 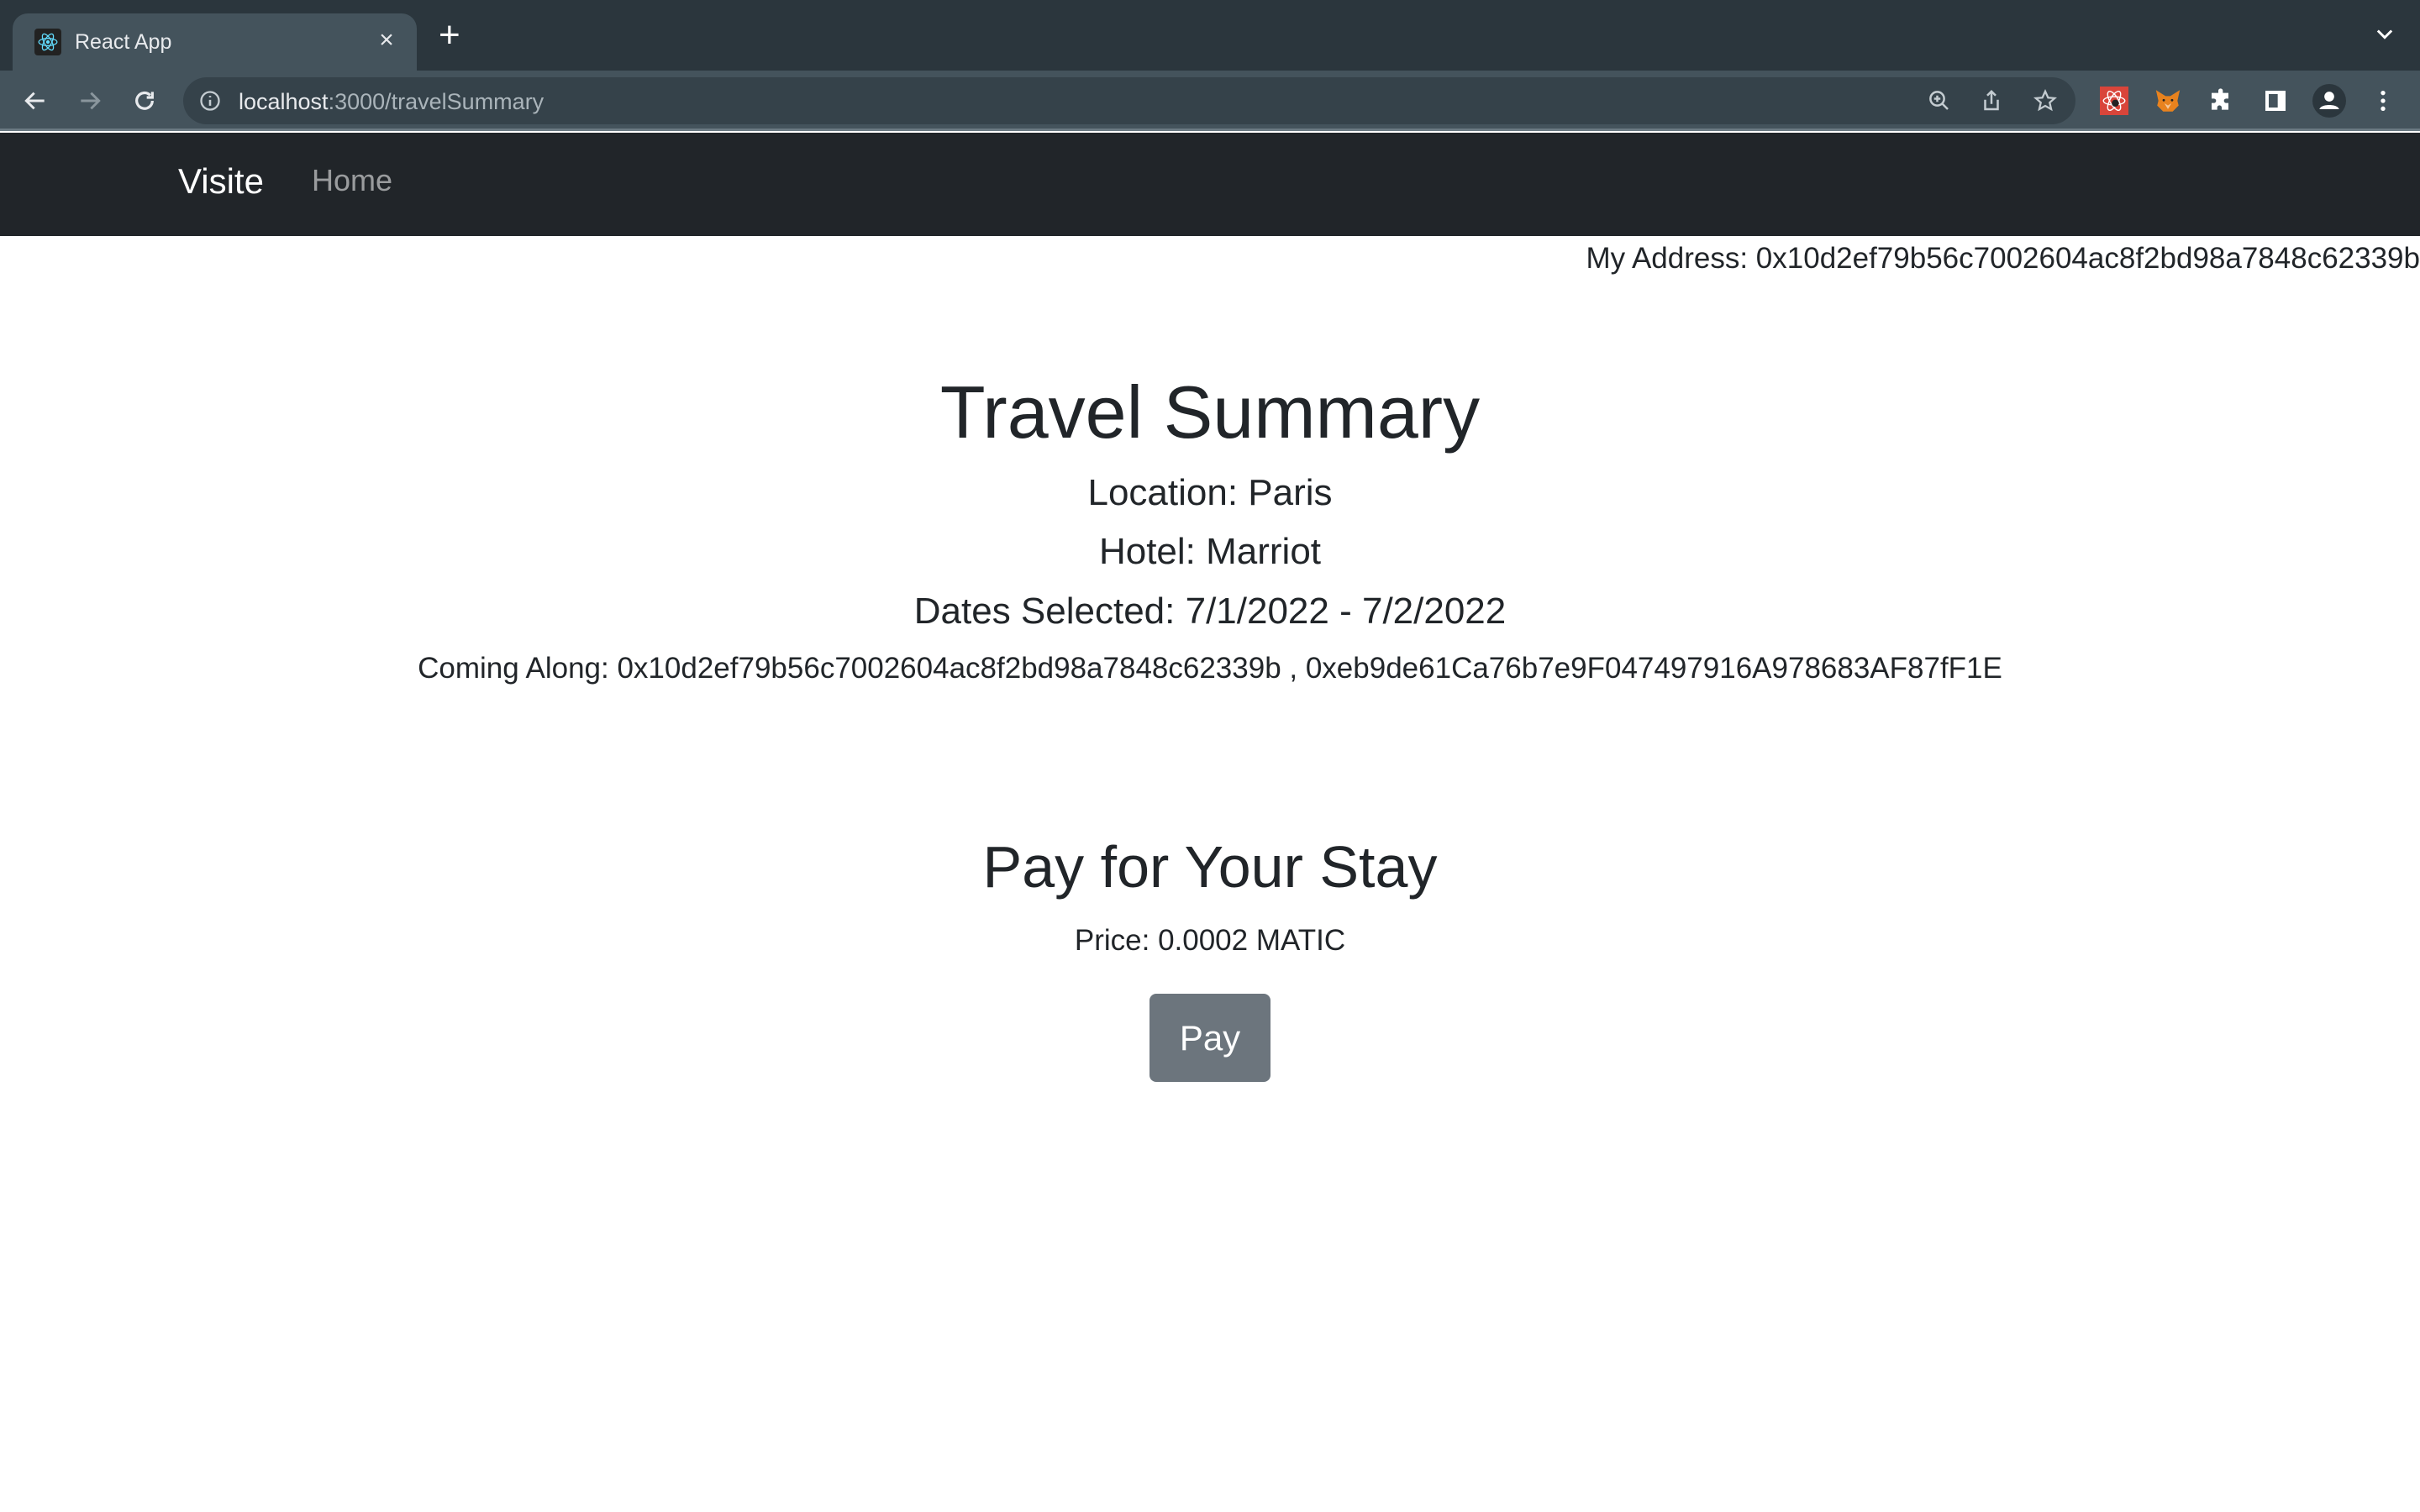 I want to click on reload-icon, so click(x=144, y=101).